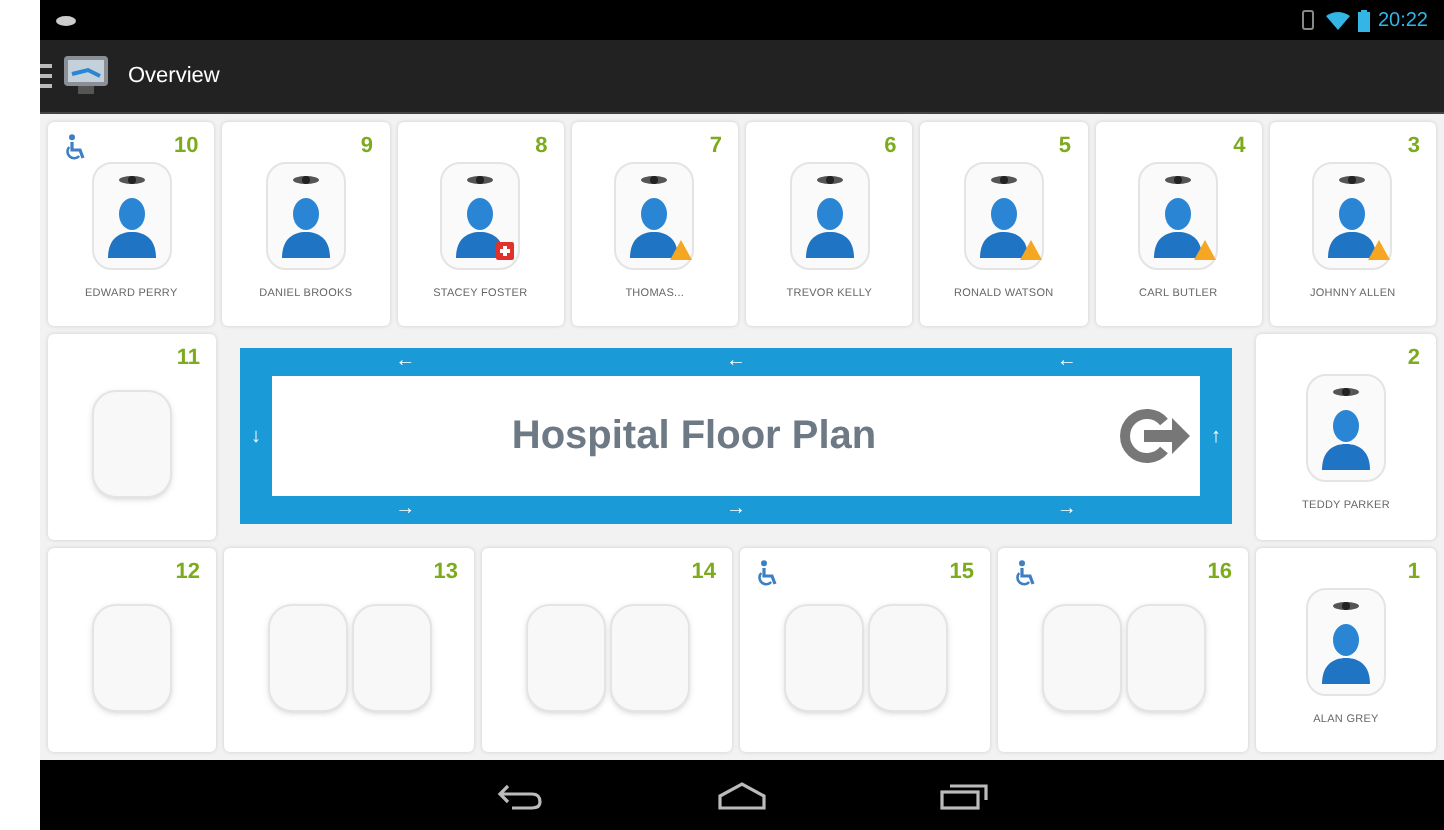 The width and height of the screenshot is (1444, 830). I want to click on room-number: 16, so click(1219, 572).